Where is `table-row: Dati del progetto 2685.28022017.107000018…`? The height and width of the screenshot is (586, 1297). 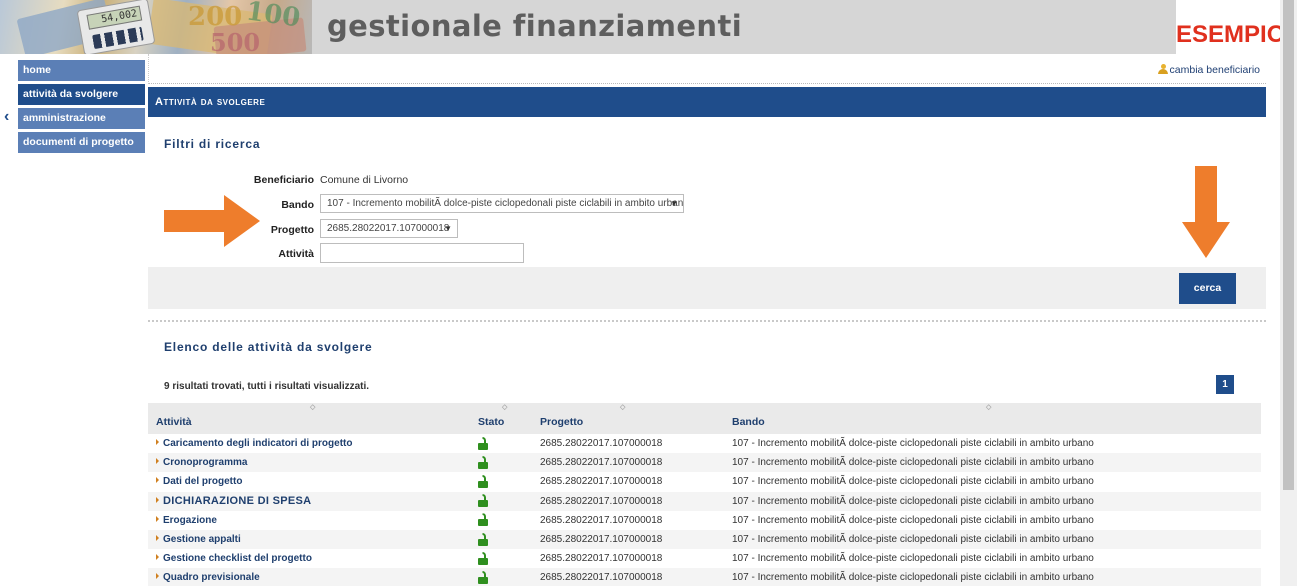
table-row: Dati del progetto 2685.28022017.107000018… is located at coordinates (704, 481).